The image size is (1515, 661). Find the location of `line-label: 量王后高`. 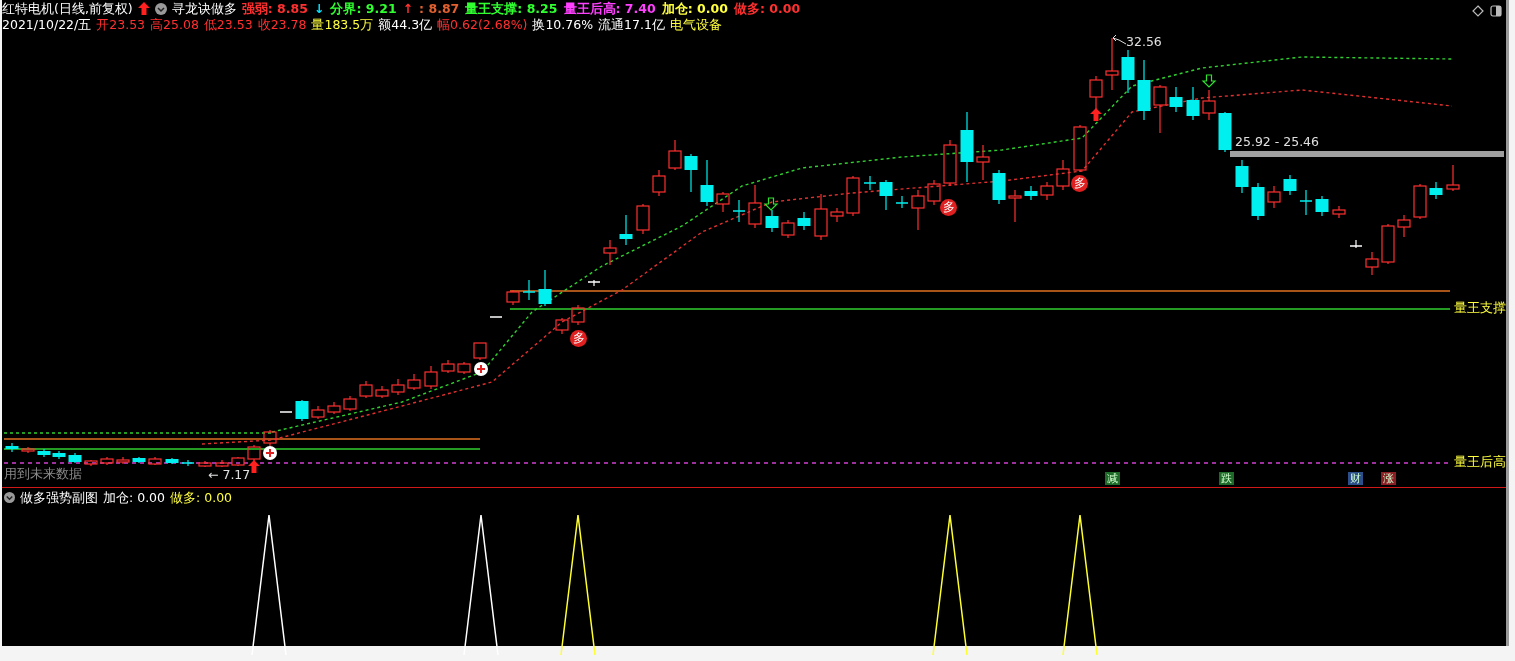

line-label: 量王后高 is located at coordinates (1480, 462).